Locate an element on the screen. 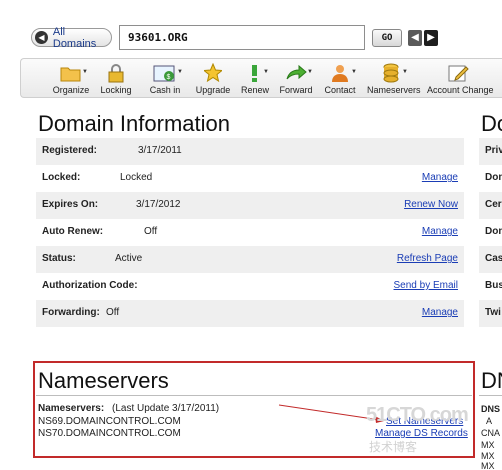 The image size is (502, 470). dns-panel-title: DN is located at coordinates (491, 380).